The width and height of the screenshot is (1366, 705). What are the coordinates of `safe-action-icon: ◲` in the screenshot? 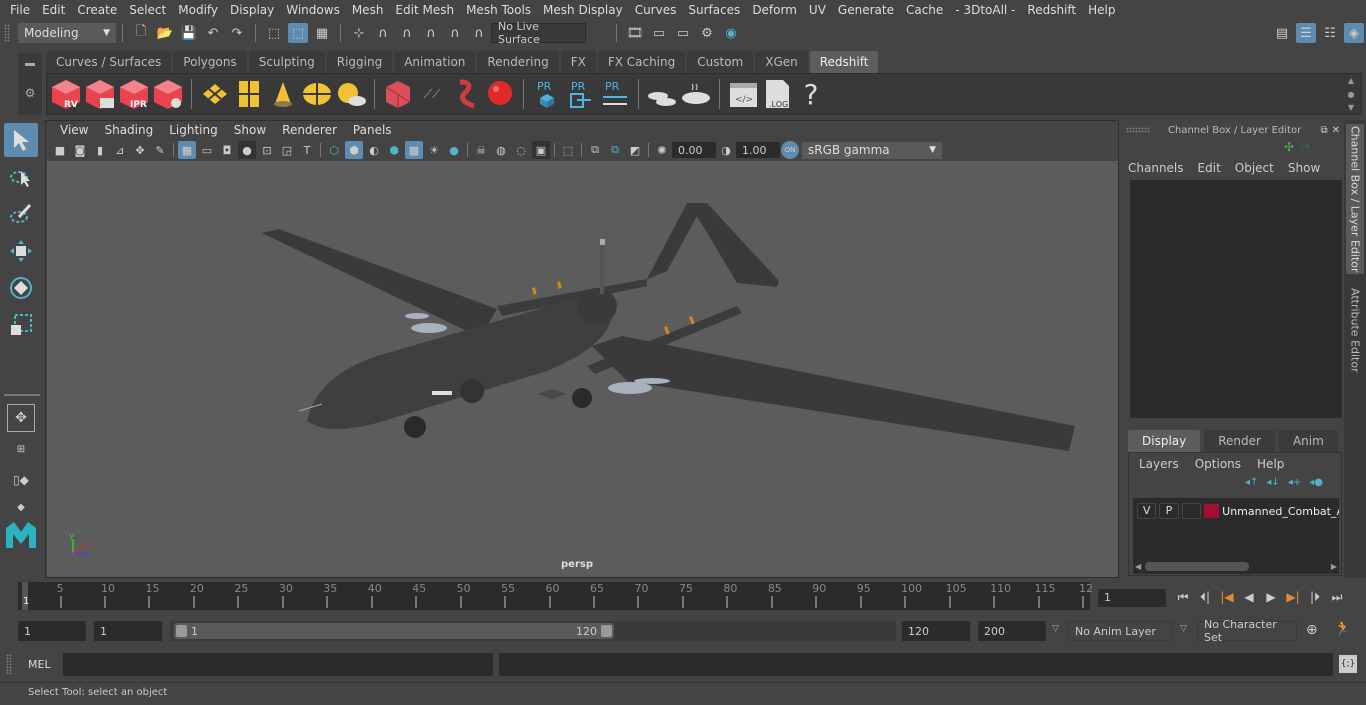 It's located at (287, 150).